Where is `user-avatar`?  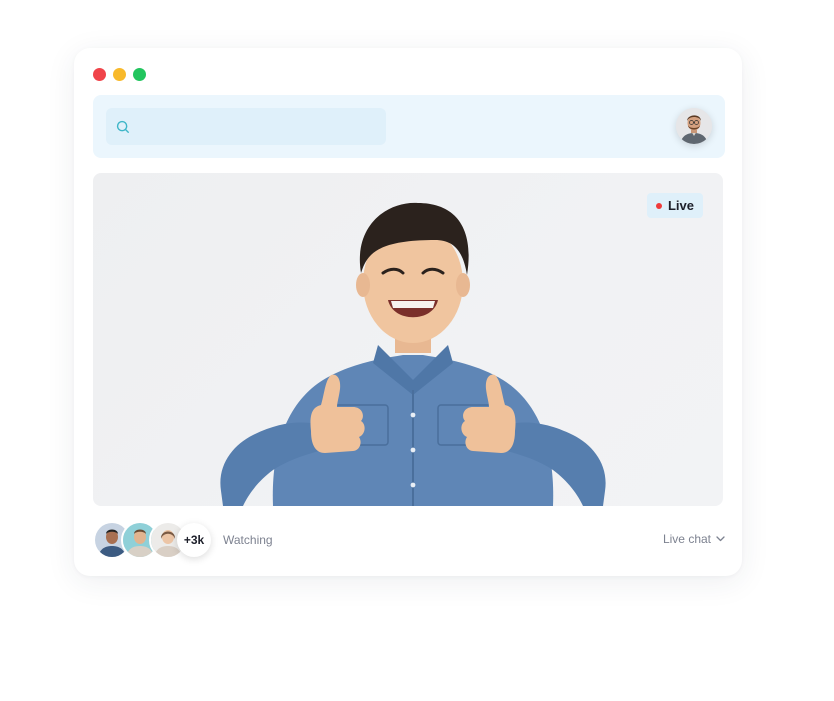
user-avatar is located at coordinates (694, 126).